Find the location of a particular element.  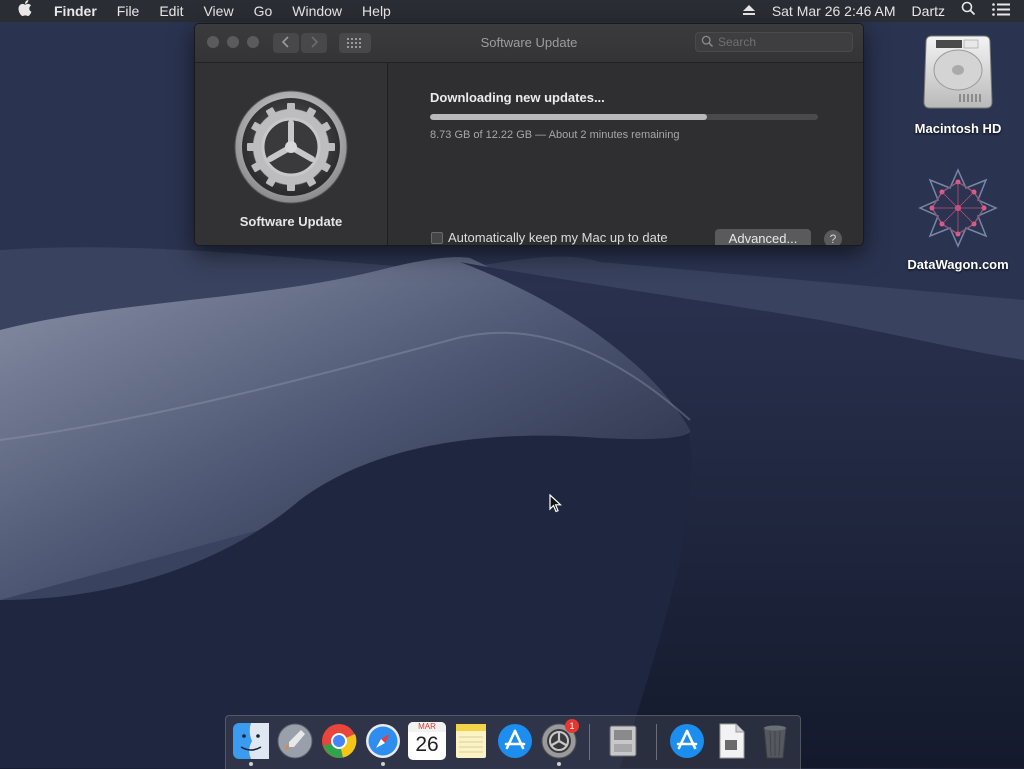

datawagon-logo-icon is located at coordinates (958, 208).